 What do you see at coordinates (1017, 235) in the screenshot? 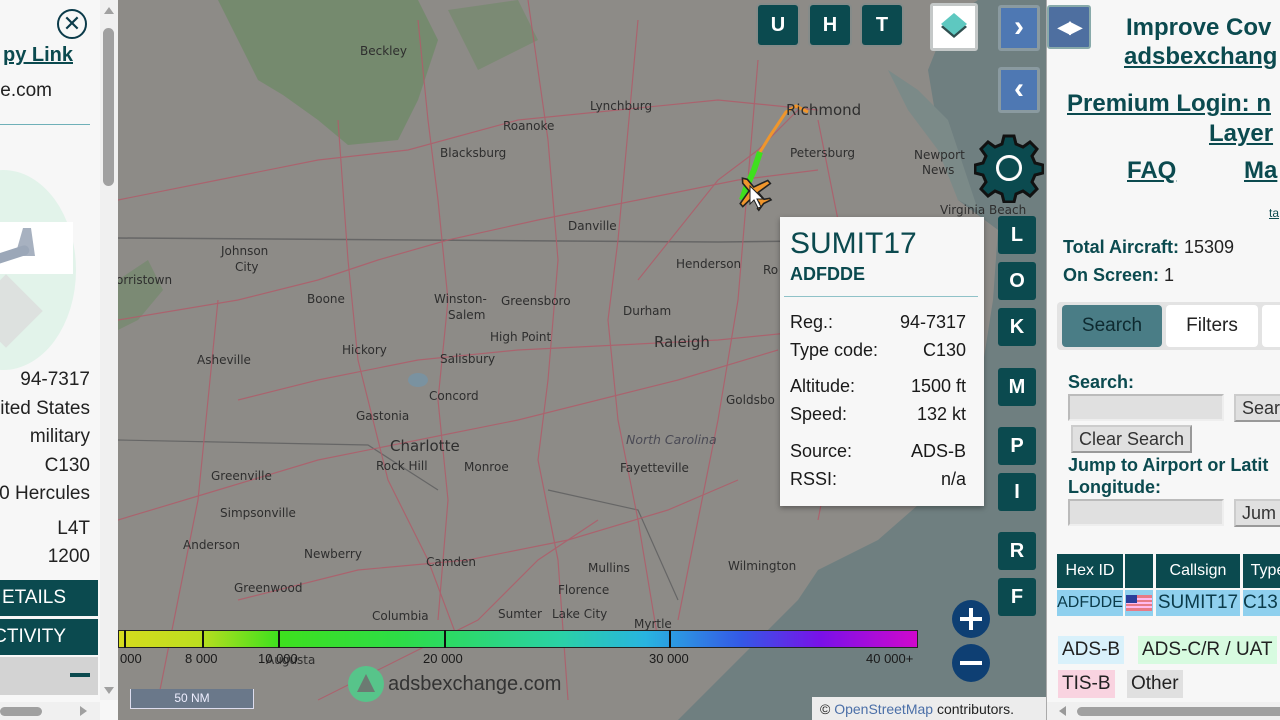
I see `l-button: L` at bounding box center [1017, 235].